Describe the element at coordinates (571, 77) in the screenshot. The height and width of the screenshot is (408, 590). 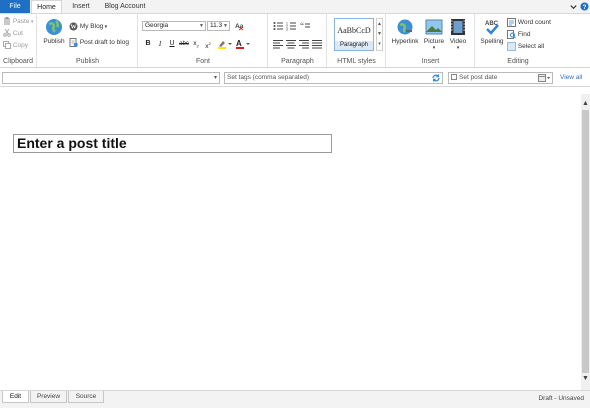
I see `view-all-link: View all` at that location.